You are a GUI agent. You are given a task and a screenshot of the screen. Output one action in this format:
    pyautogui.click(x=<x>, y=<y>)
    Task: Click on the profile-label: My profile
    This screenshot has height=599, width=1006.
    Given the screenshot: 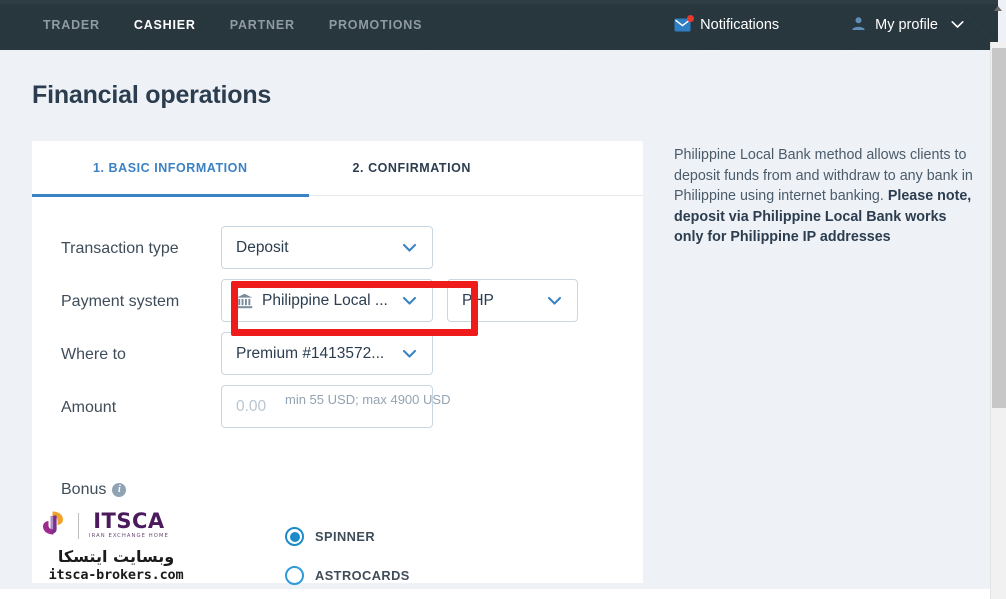 What is the action you would take?
    pyautogui.click(x=906, y=25)
    